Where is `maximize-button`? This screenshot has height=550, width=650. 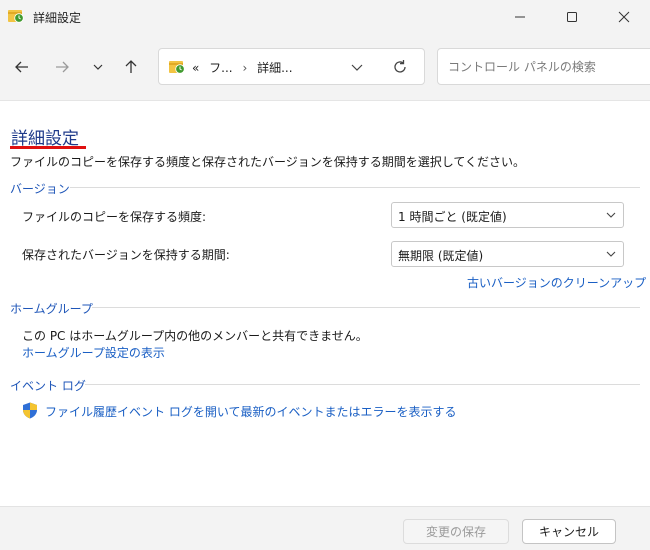
maximize-button is located at coordinates (572, 17).